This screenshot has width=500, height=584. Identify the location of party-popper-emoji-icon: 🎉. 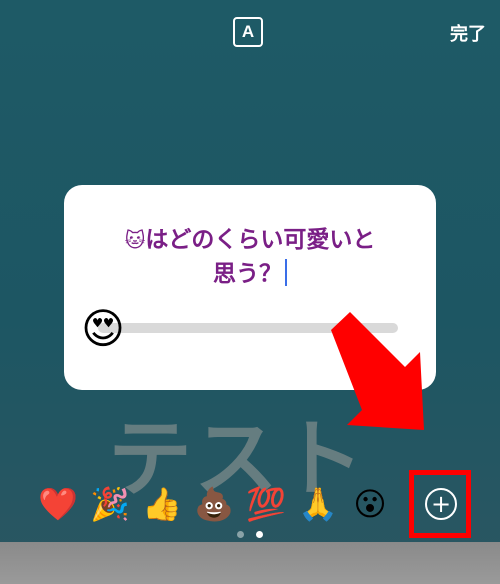
(110, 504).